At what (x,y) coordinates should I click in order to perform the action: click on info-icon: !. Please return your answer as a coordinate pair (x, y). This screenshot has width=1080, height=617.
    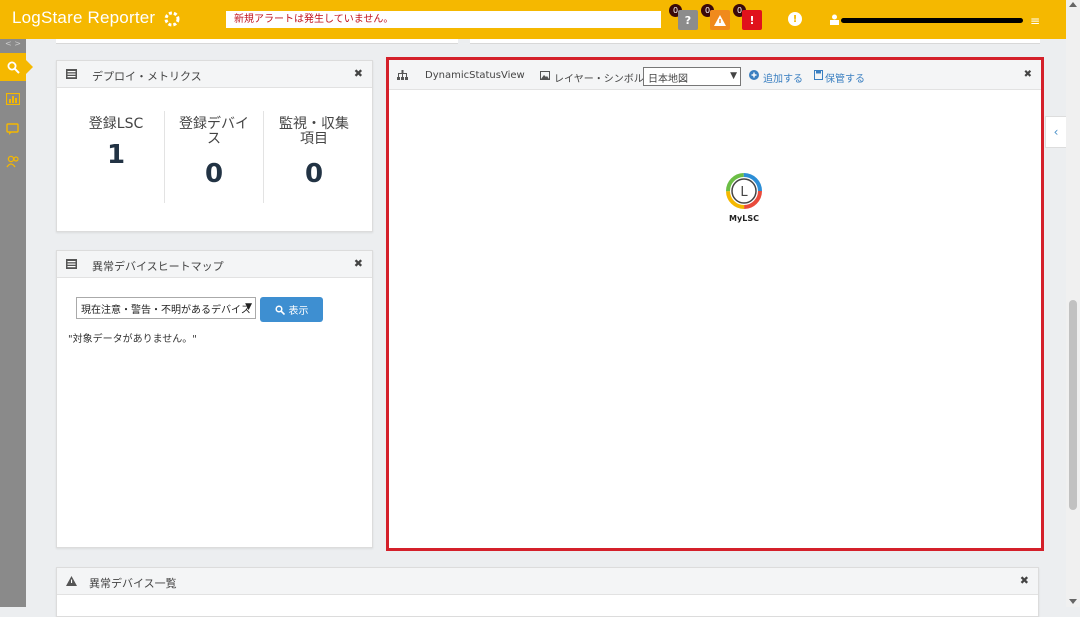
    Looking at the image, I should click on (795, 19).